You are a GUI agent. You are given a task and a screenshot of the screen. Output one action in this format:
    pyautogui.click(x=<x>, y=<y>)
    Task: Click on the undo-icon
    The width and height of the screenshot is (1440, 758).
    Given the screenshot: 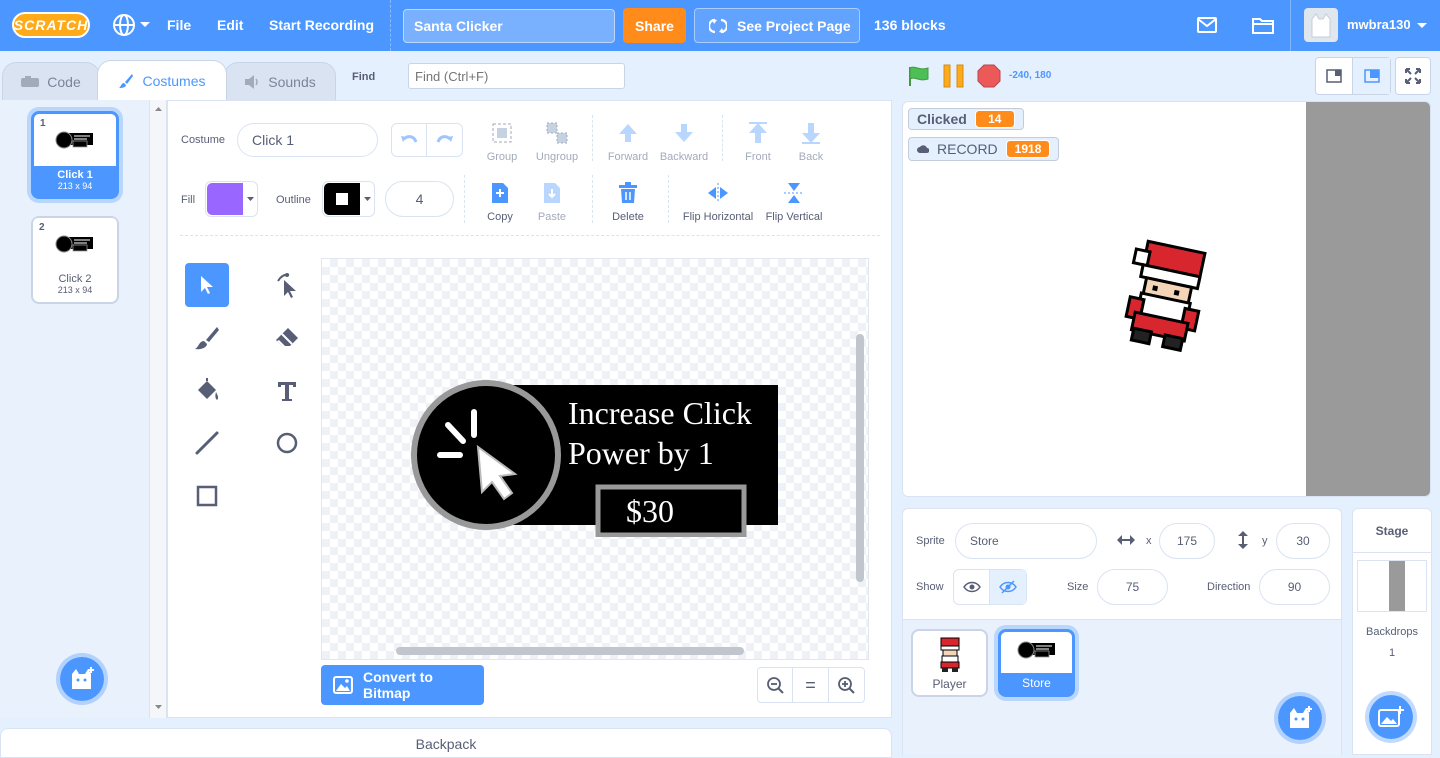 What is the action you would take?
    pyautogui.click(x=409, y=139)
    